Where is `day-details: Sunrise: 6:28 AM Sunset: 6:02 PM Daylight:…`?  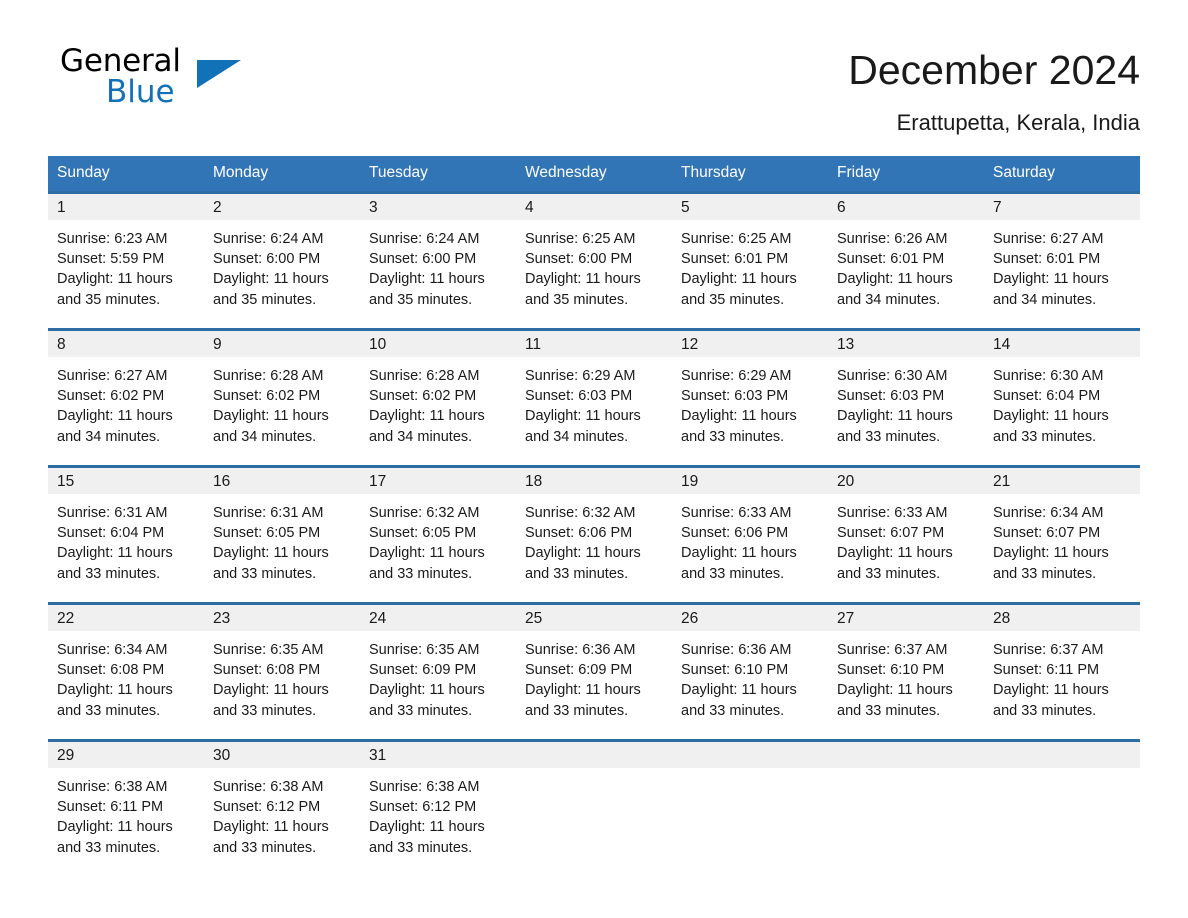 day-details: Sunrise: 6:28 AM Sunset: 6:02 PM Daylight:… is located at coordinates (282, 402).